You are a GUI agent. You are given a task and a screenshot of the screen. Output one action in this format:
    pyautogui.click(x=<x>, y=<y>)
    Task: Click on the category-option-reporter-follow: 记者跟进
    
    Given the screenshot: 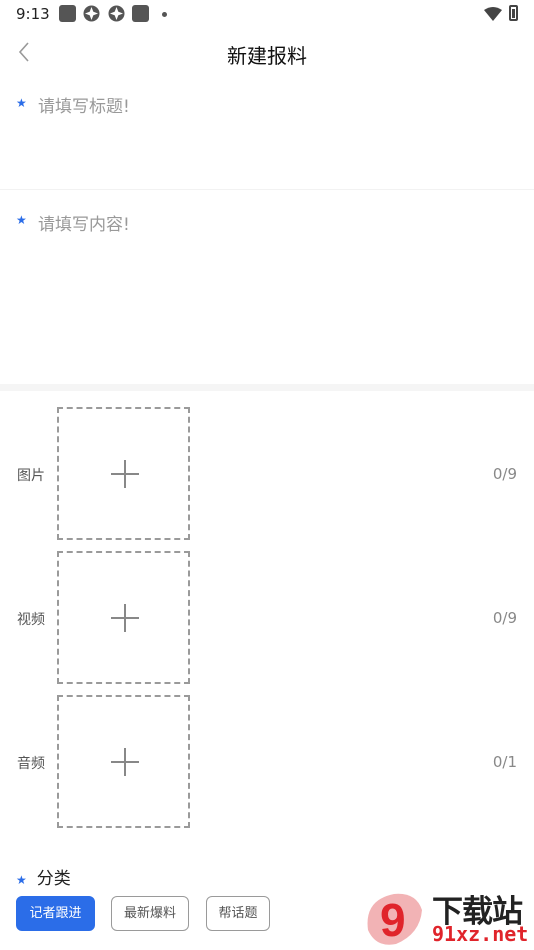 What is the action you would take?
    pyautogui.click(x=55, y=913)
    